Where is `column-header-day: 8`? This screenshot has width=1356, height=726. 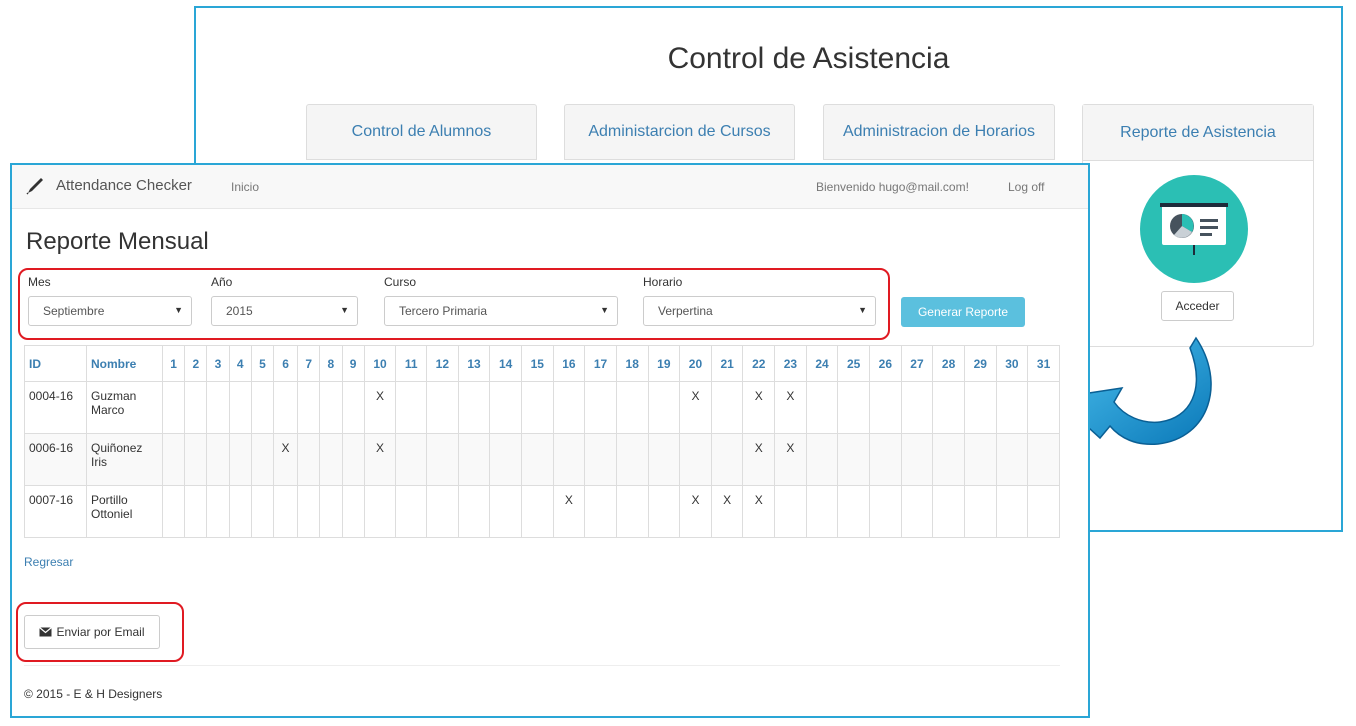
column-header-day: 8 is located at coordinates (331, 363).